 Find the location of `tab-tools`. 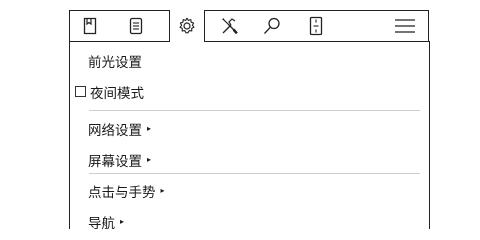

tab-tools is located at coordinates (230, 25).